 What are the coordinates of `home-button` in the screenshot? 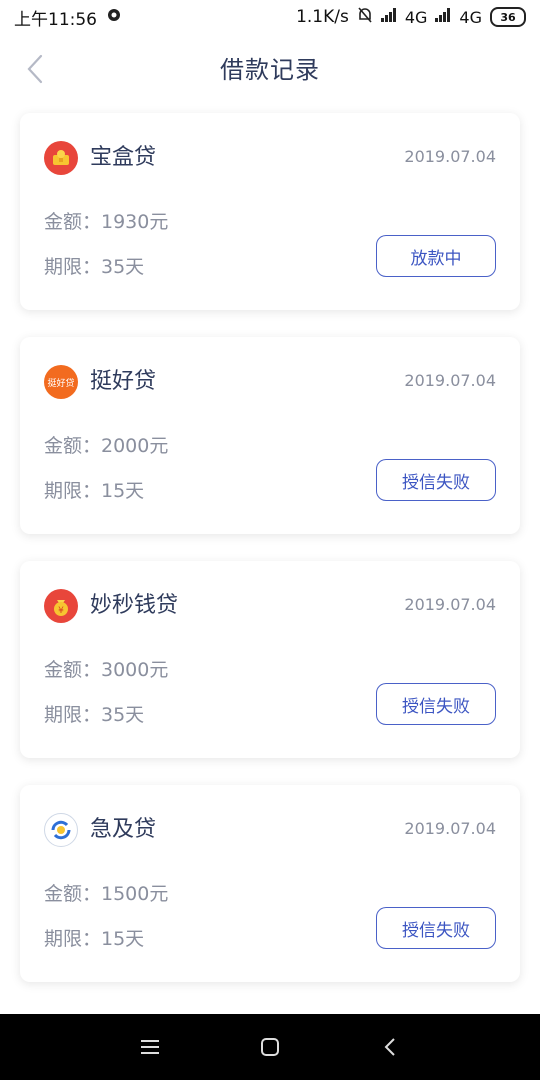 It's located at (270, 1047).